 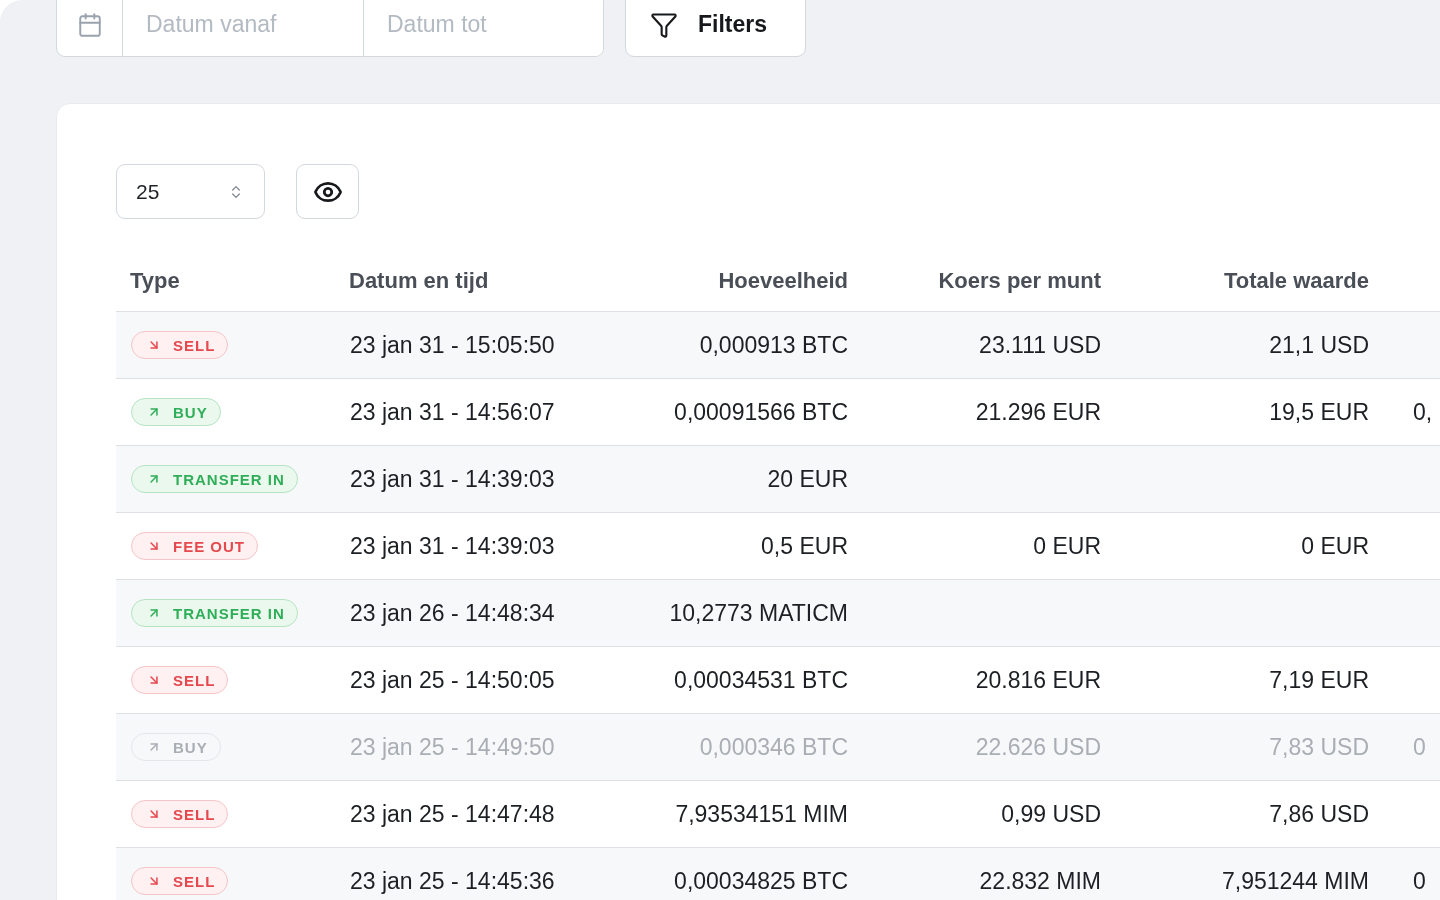 I want to click on table-cell-text: 7,19 EUR, so click(x=1319, y=680).